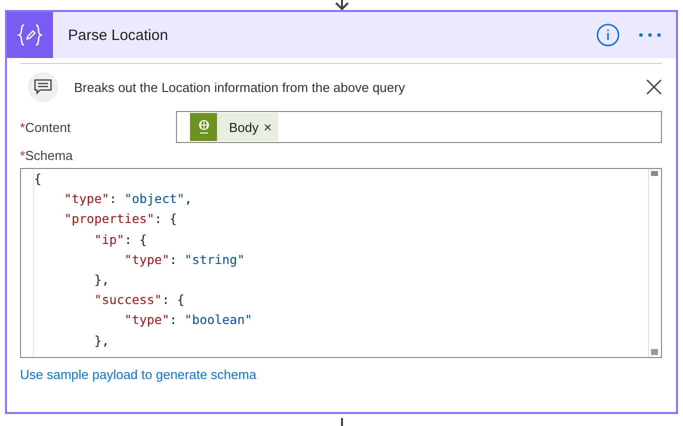  I want to click on comment-text: Breaks out the Location information from the above query, so click(240, 87).